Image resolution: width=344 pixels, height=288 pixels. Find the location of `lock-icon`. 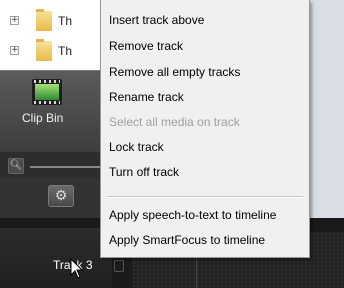

lock-icon is located at coordinates (119, 266).